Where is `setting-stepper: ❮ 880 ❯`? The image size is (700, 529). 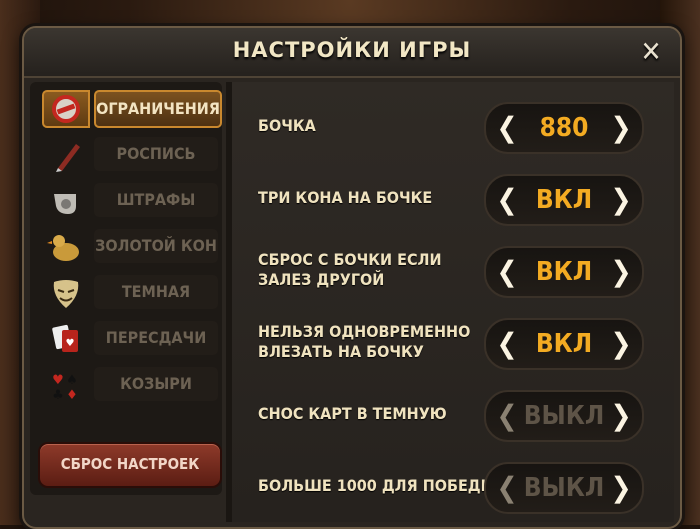
setting-stepper: ❮ 880 ❯ is located at coordinates (564, 128).